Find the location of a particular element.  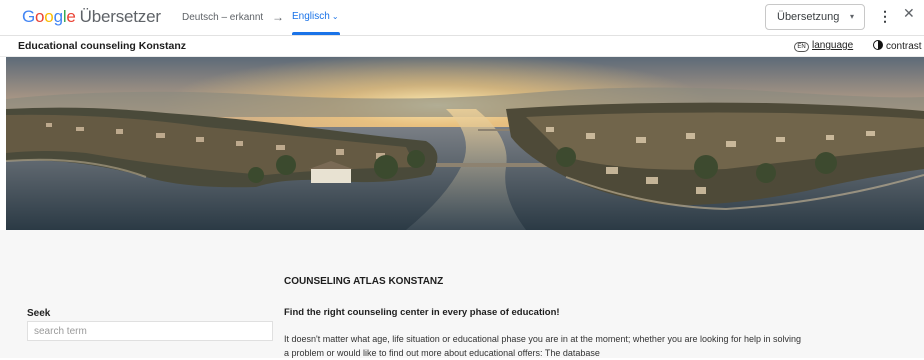

language-icon: EN is located at coordinates (801, 47).